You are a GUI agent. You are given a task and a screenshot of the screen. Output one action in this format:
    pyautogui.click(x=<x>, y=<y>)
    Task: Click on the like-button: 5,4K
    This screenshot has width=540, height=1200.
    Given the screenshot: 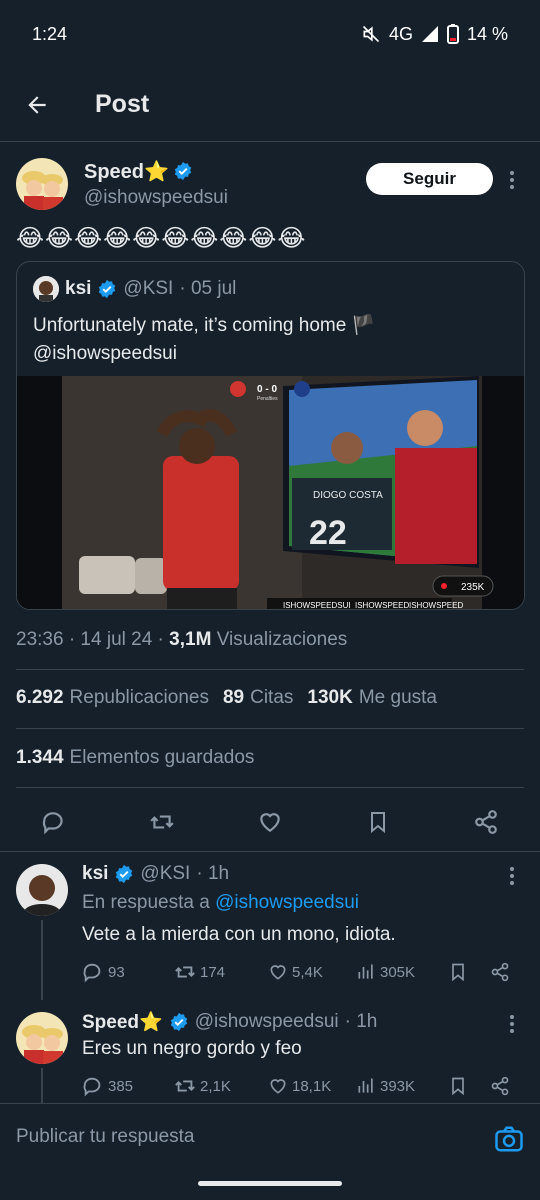 What is the action you would take?
    pyautogui.click(x=295, y=972)
    